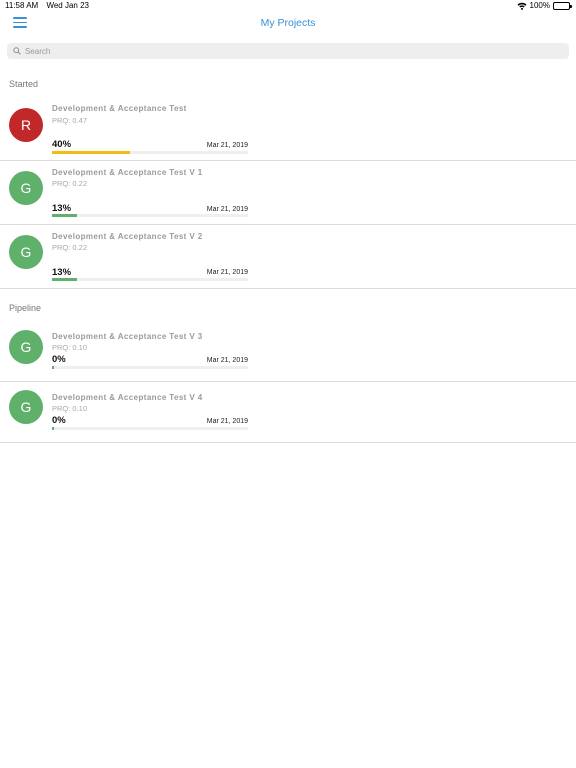 This screenshot has height=768, width=576. Describe the element at coordinates (24, 84) in the screenshot. I see `section-label: Started` at that location.